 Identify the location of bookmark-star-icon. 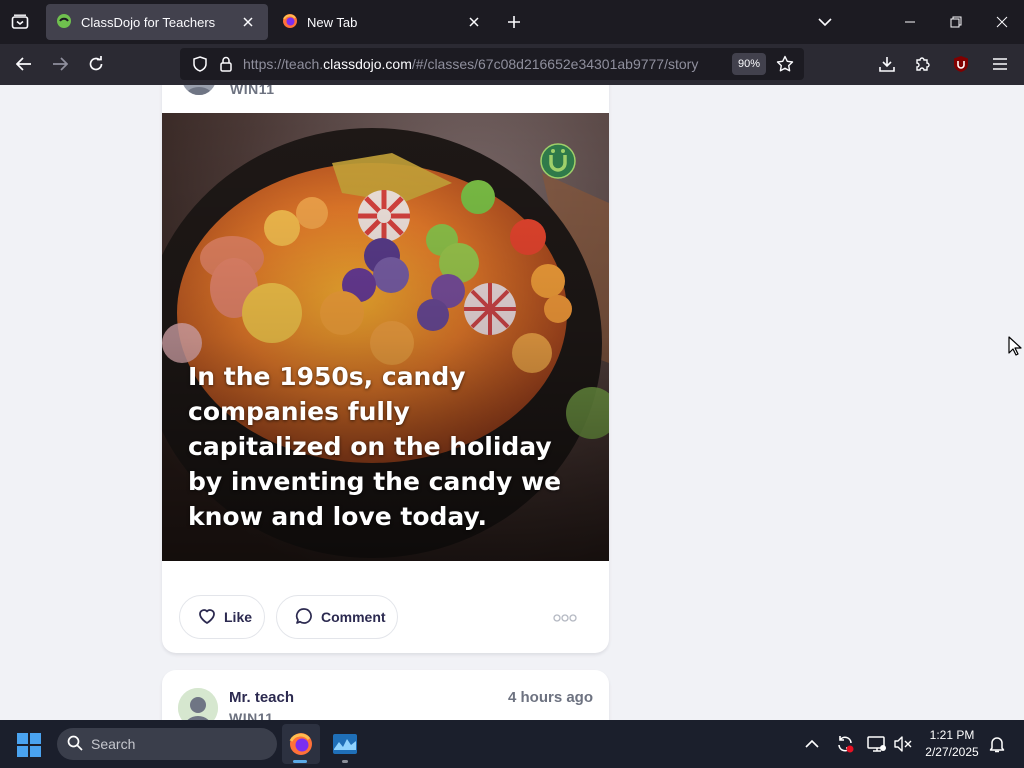
(785, 64).